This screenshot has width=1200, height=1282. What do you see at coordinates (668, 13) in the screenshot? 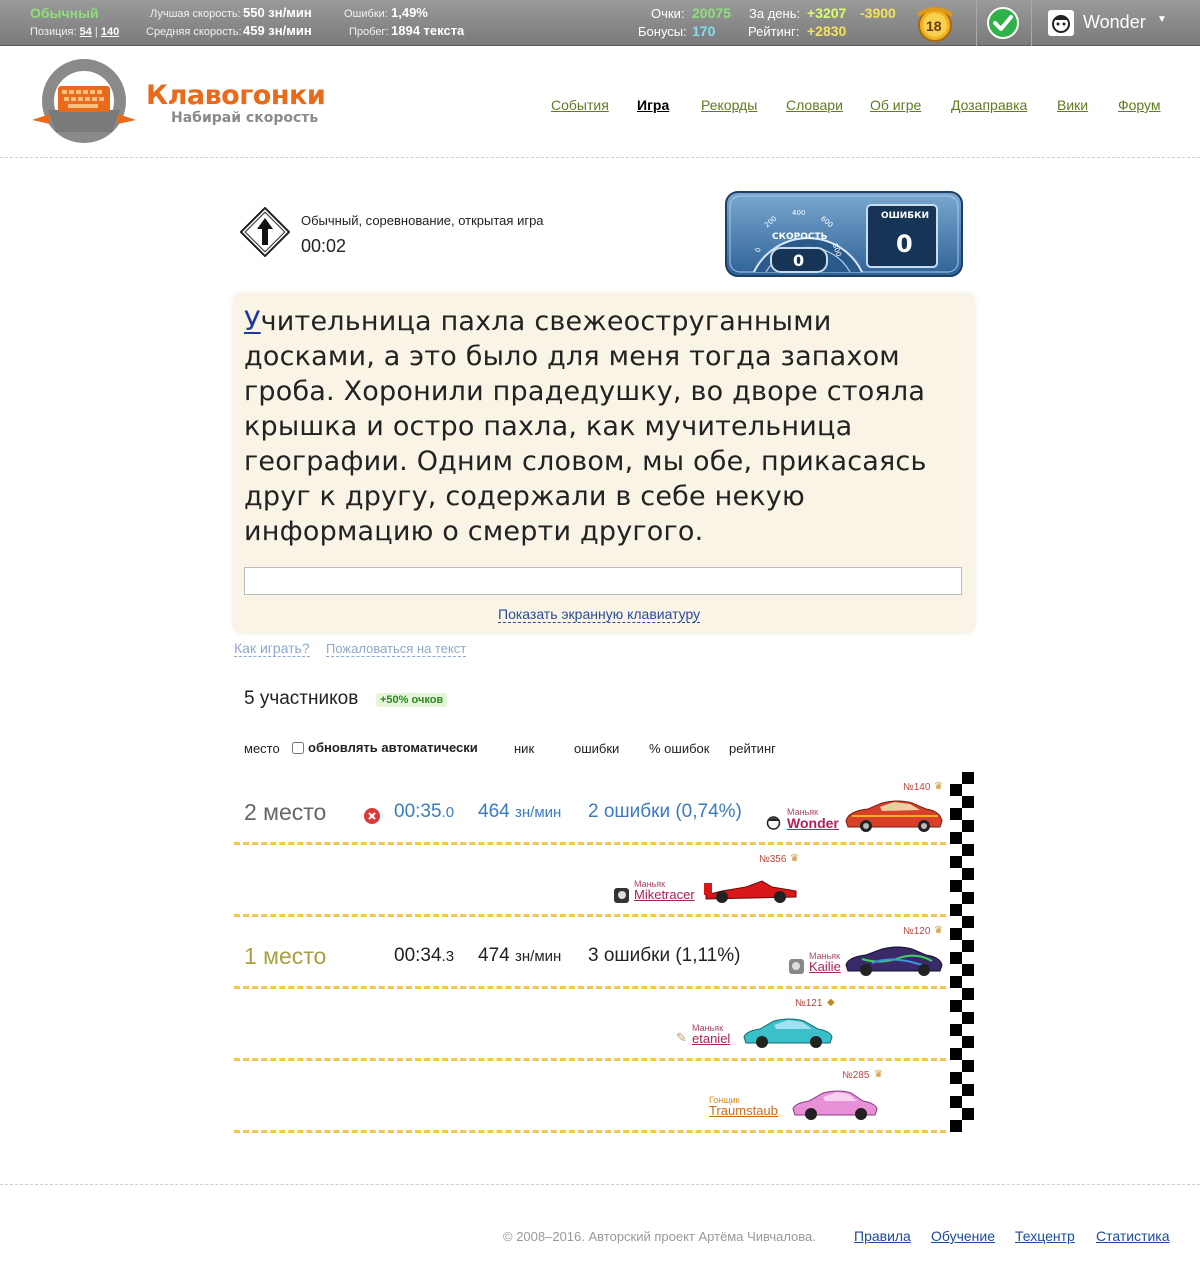
I see `points-label: Очки:` at bounding box center [668, 13].